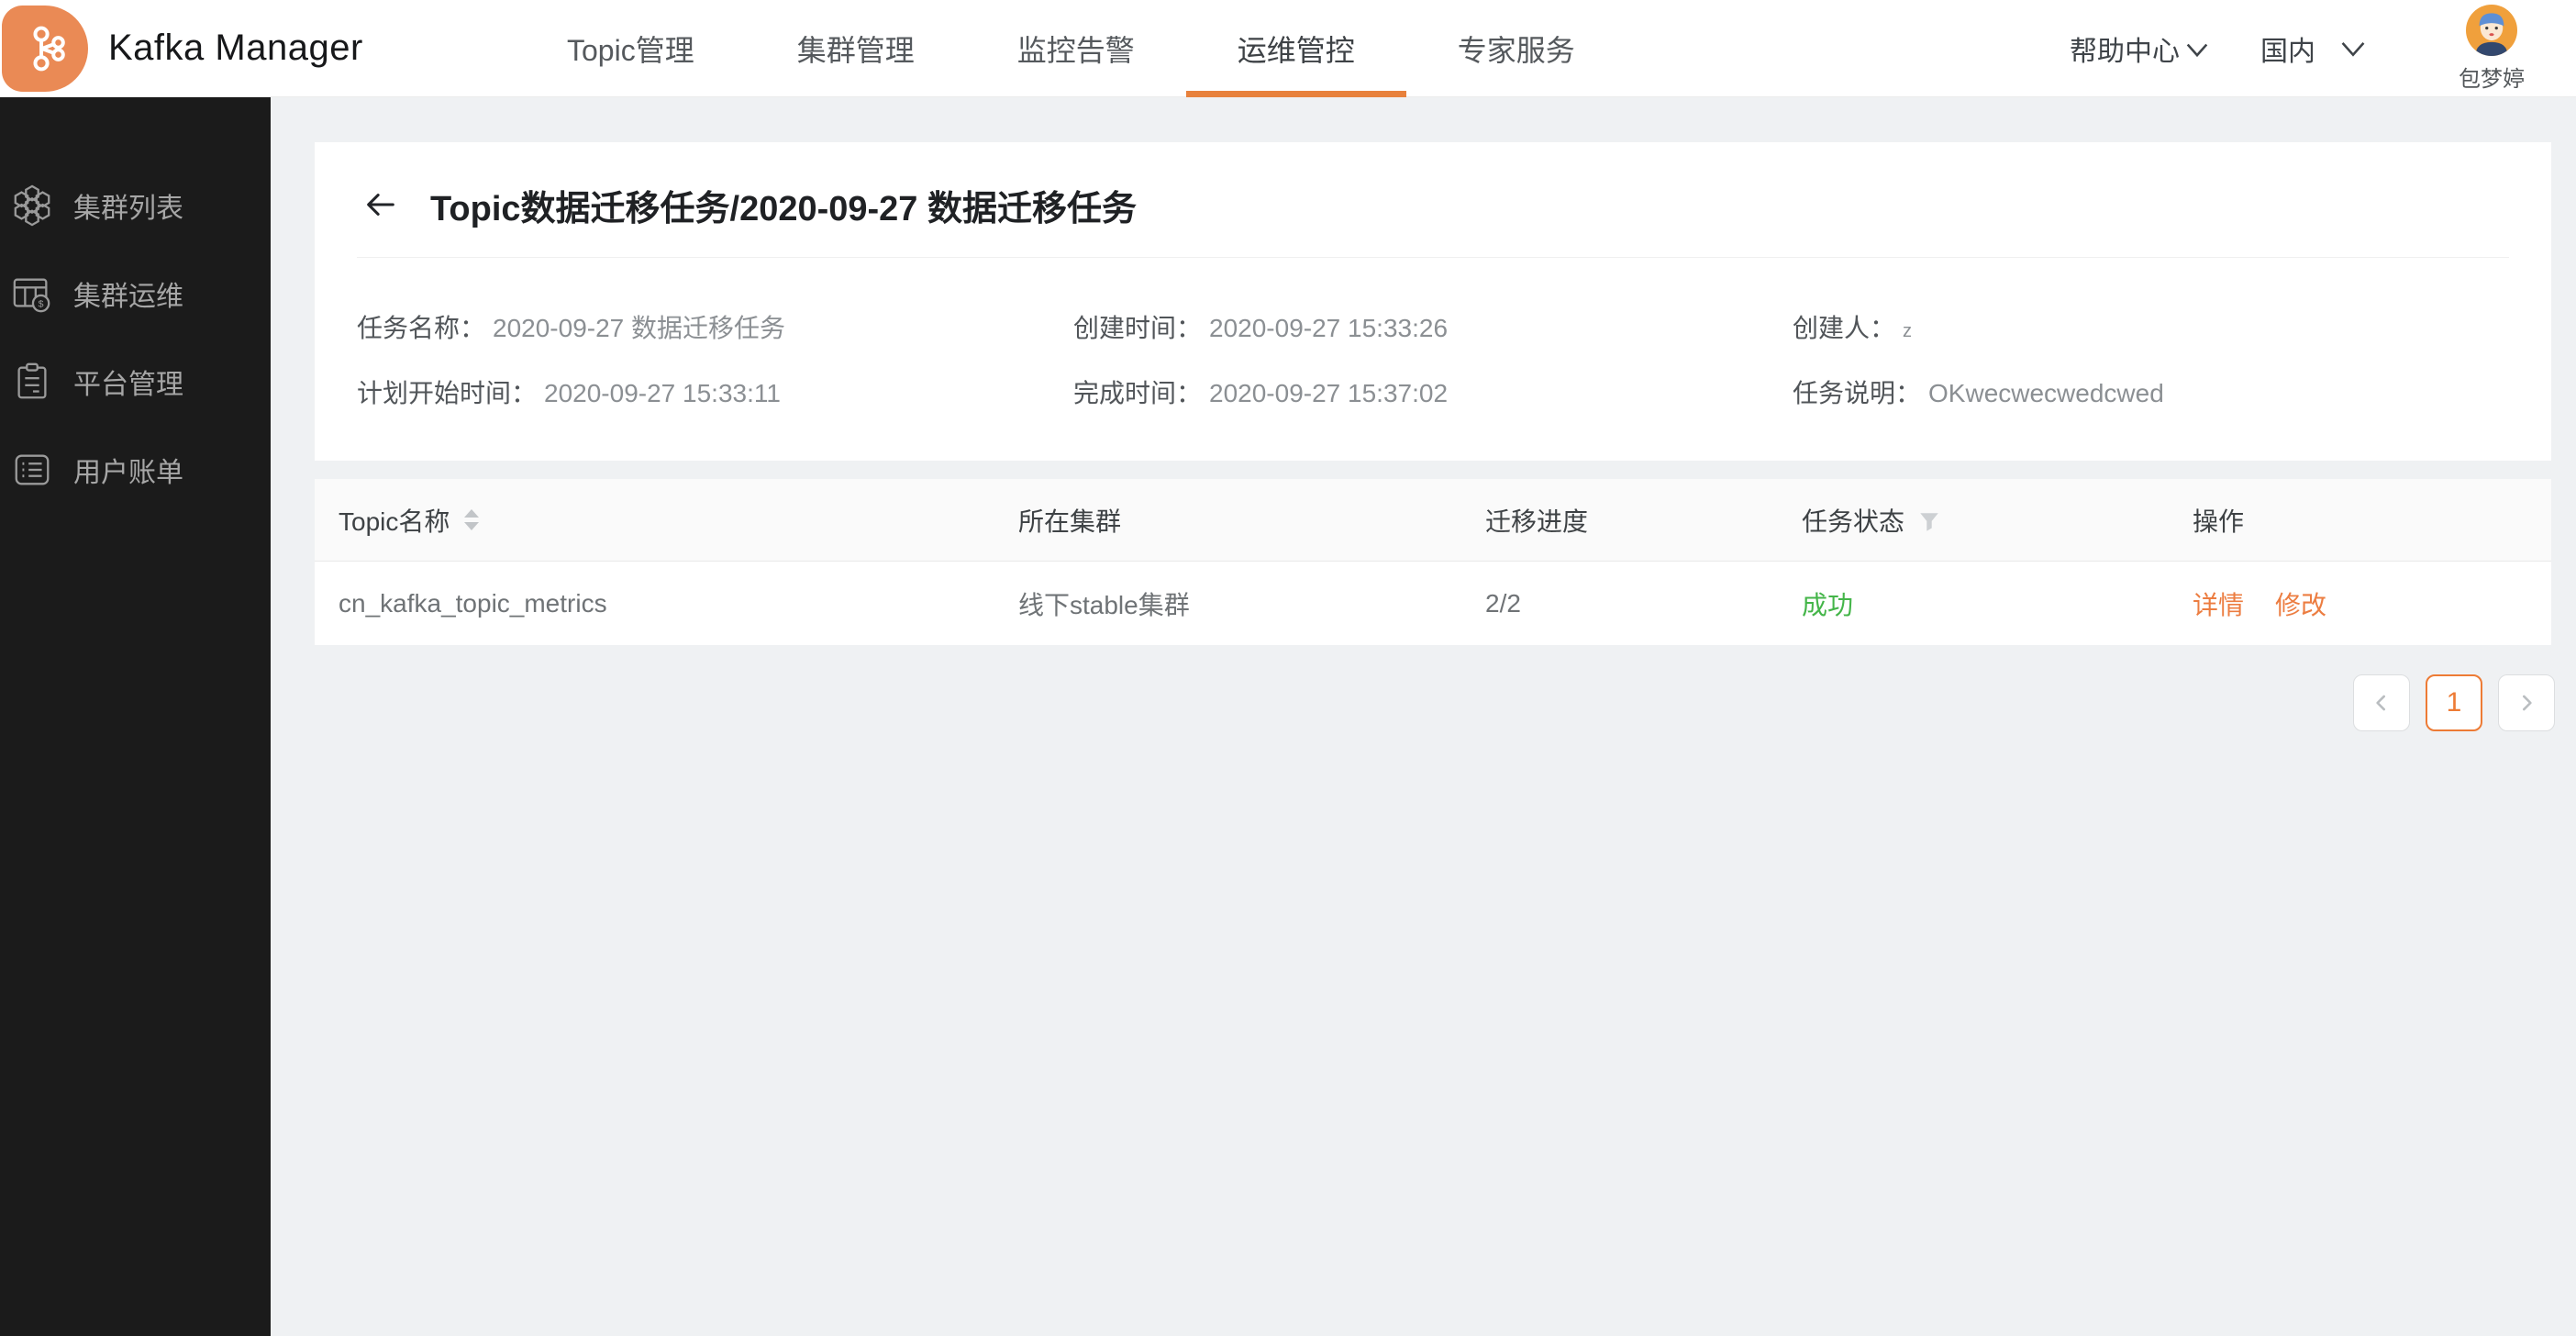 Image resolution: width=2576 pixels, height=1336 pixels. I want to click on field-planned-start-time: 计划开始时间： 2020-09-27 15:33:11, so click(569, 393).